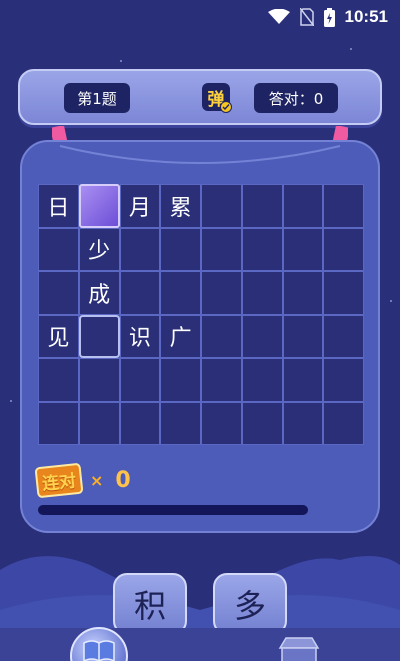  What do you see at coordinates (306, 17) in the screenshot?
I see `no-sim-icon` at bounding box center [306, 17].